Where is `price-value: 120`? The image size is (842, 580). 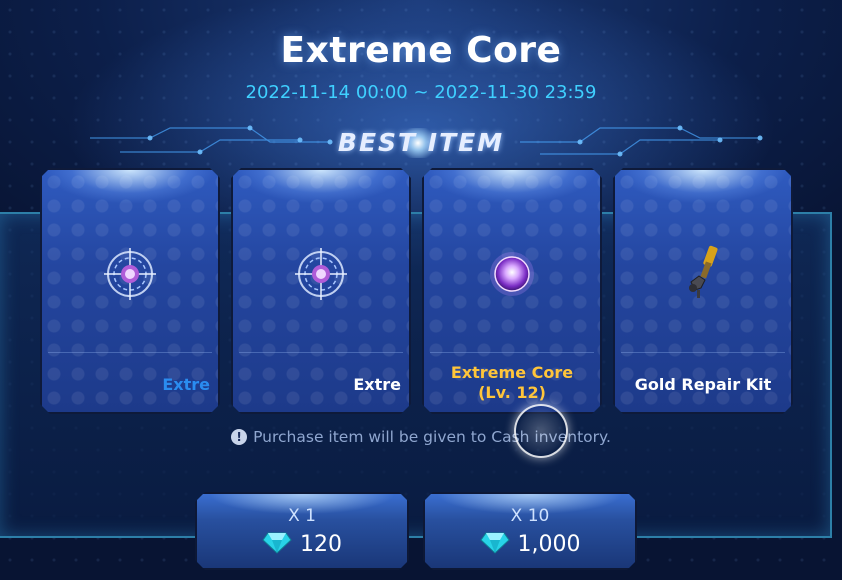 price-value: 120 is located at coordinates (321, 544).